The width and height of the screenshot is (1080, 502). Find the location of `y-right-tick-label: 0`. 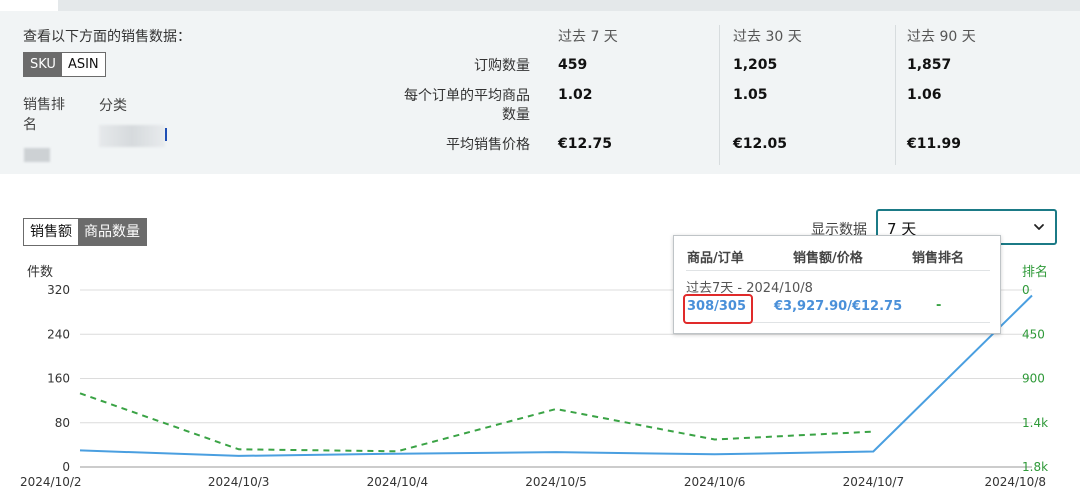

y-right-tick-label: 0 is located at coordinates (1026, 290).